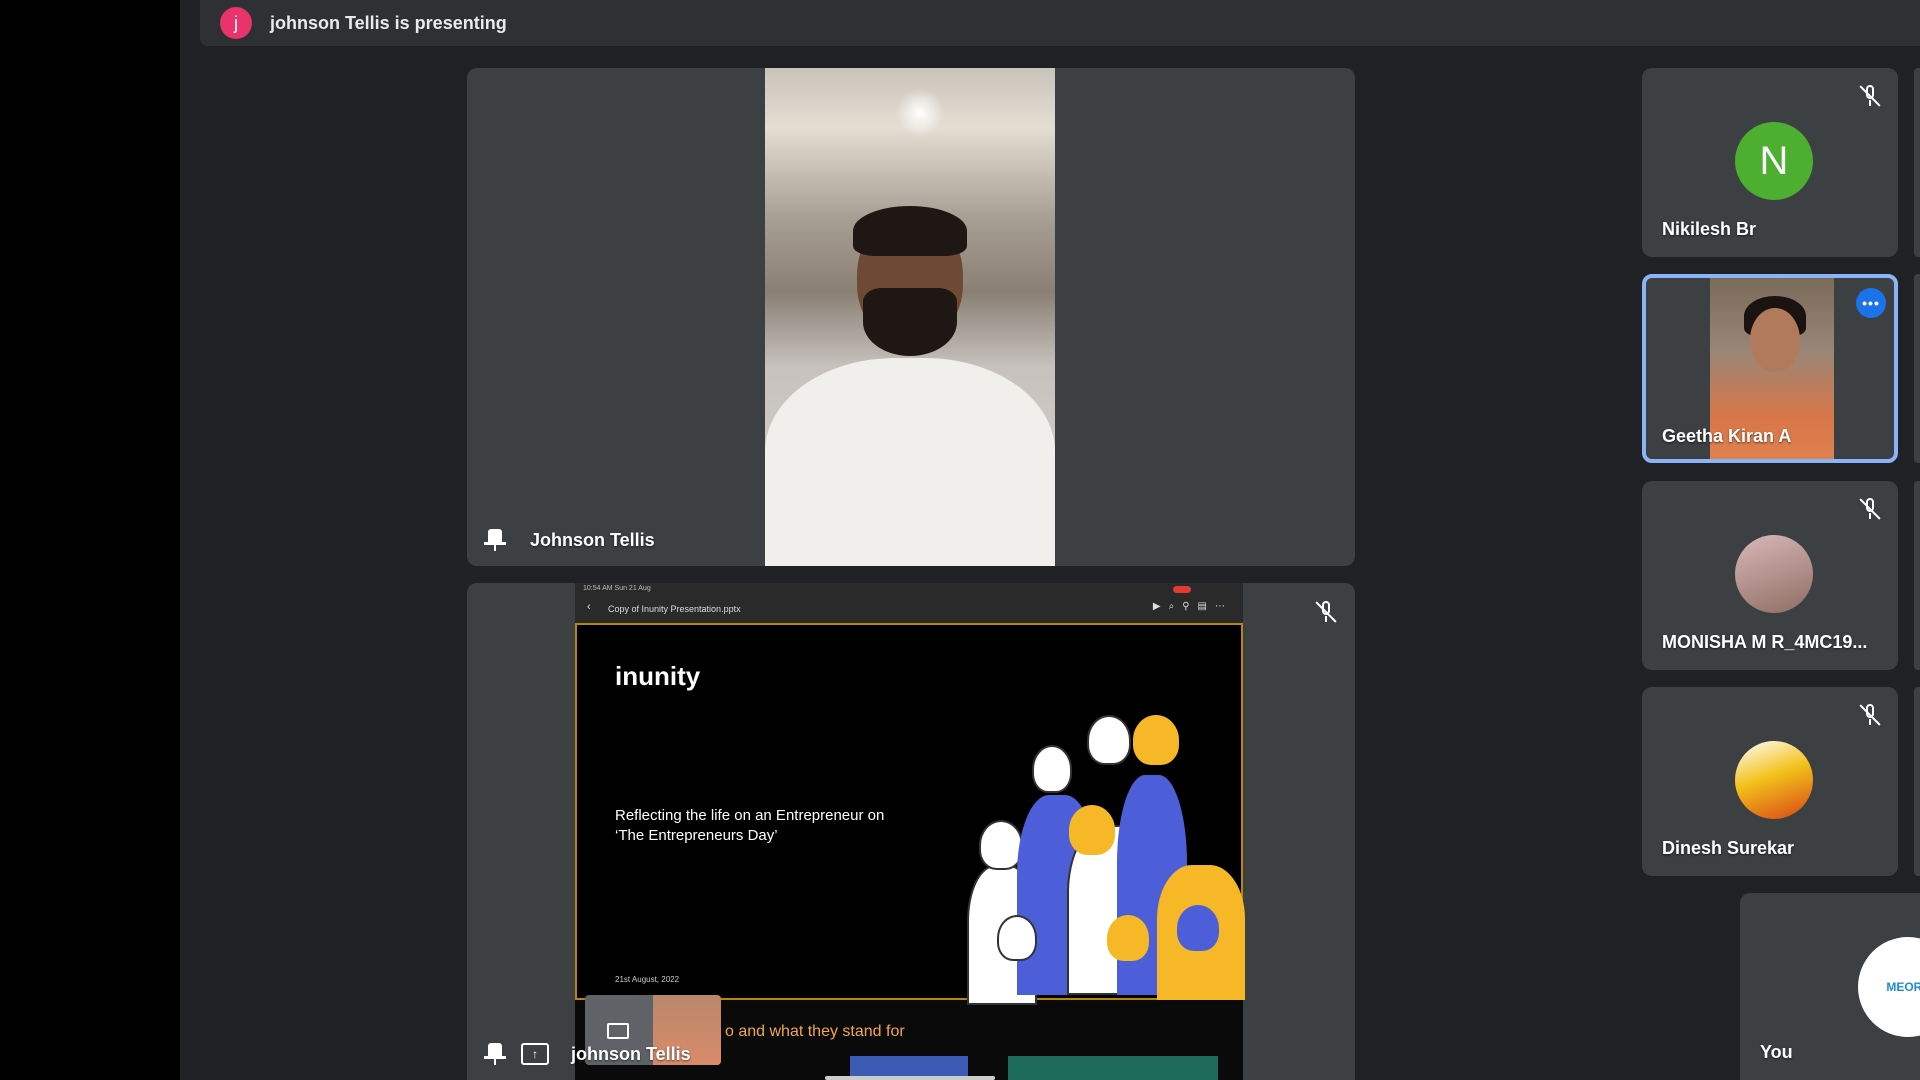 The height and width of the screenshot is (1080, 1920). What do you see at coordinates (617, 588) in the screenshot?
I see `shared-status-bar: 10:54 AM Sun 21 Aug` at bounding box center [617, 588].